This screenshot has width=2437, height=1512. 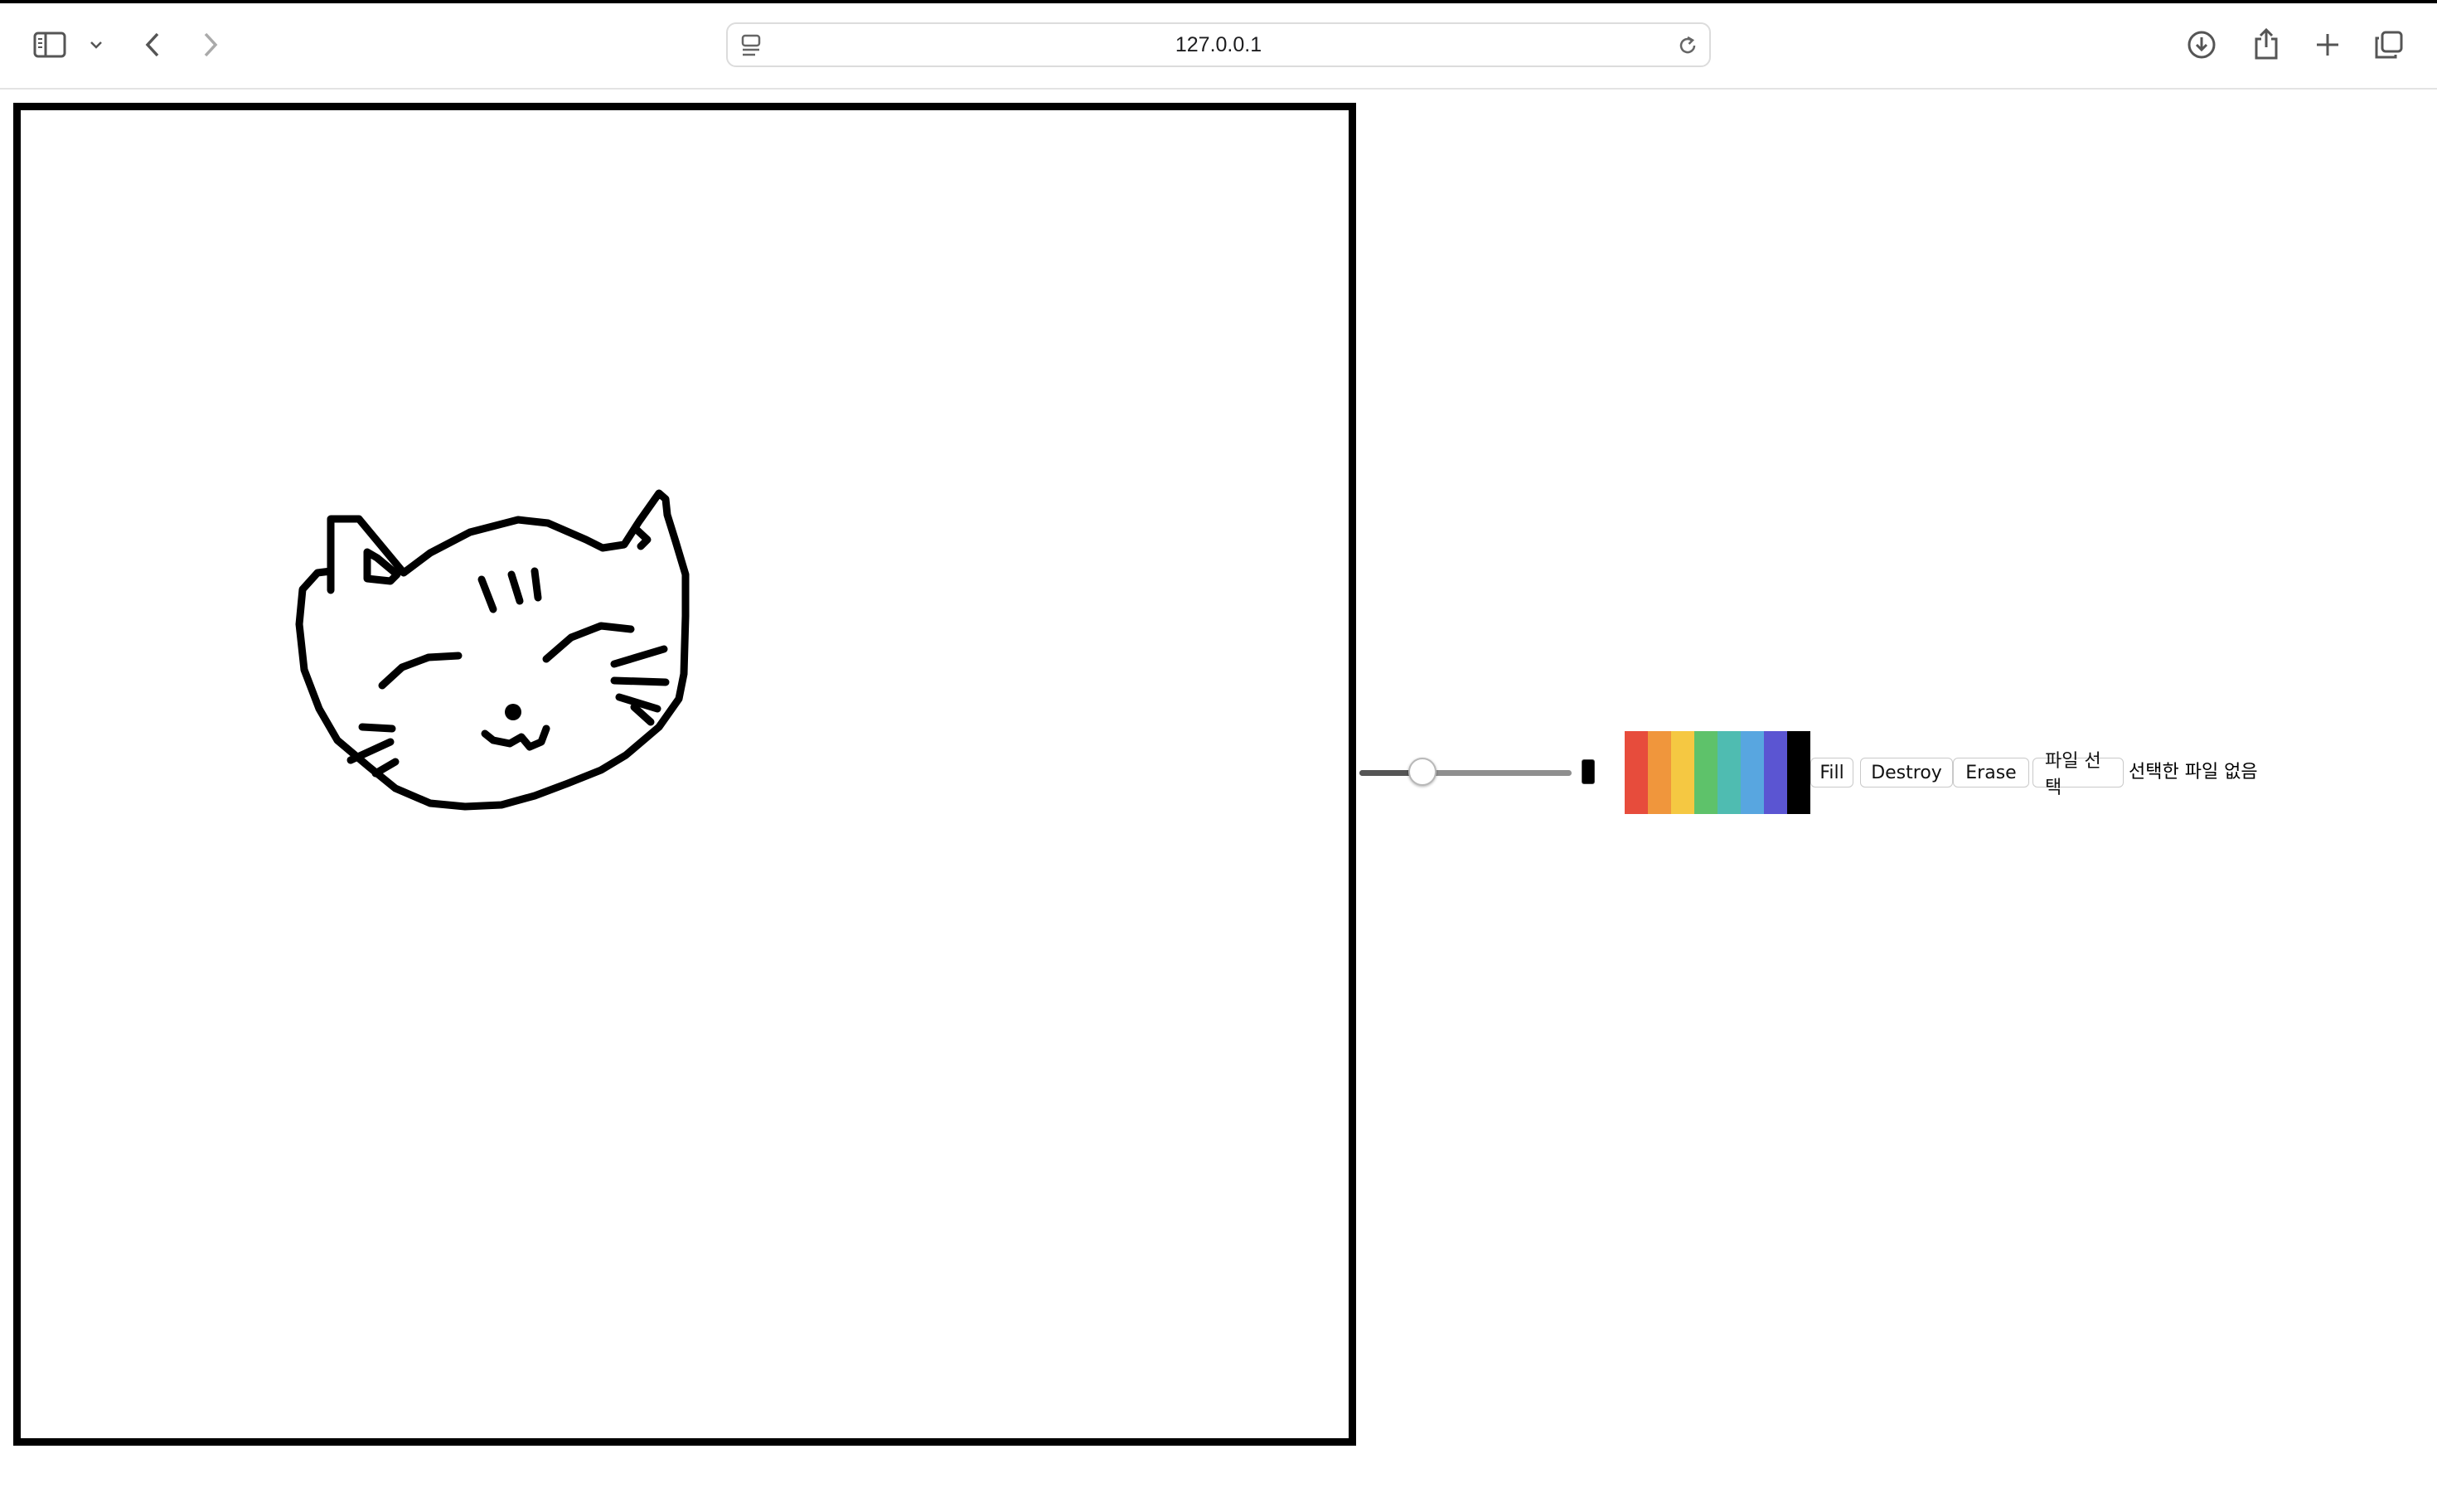 I want to click on browser-toolbar: 127.0.0.1, so click(x=1218, y=46).